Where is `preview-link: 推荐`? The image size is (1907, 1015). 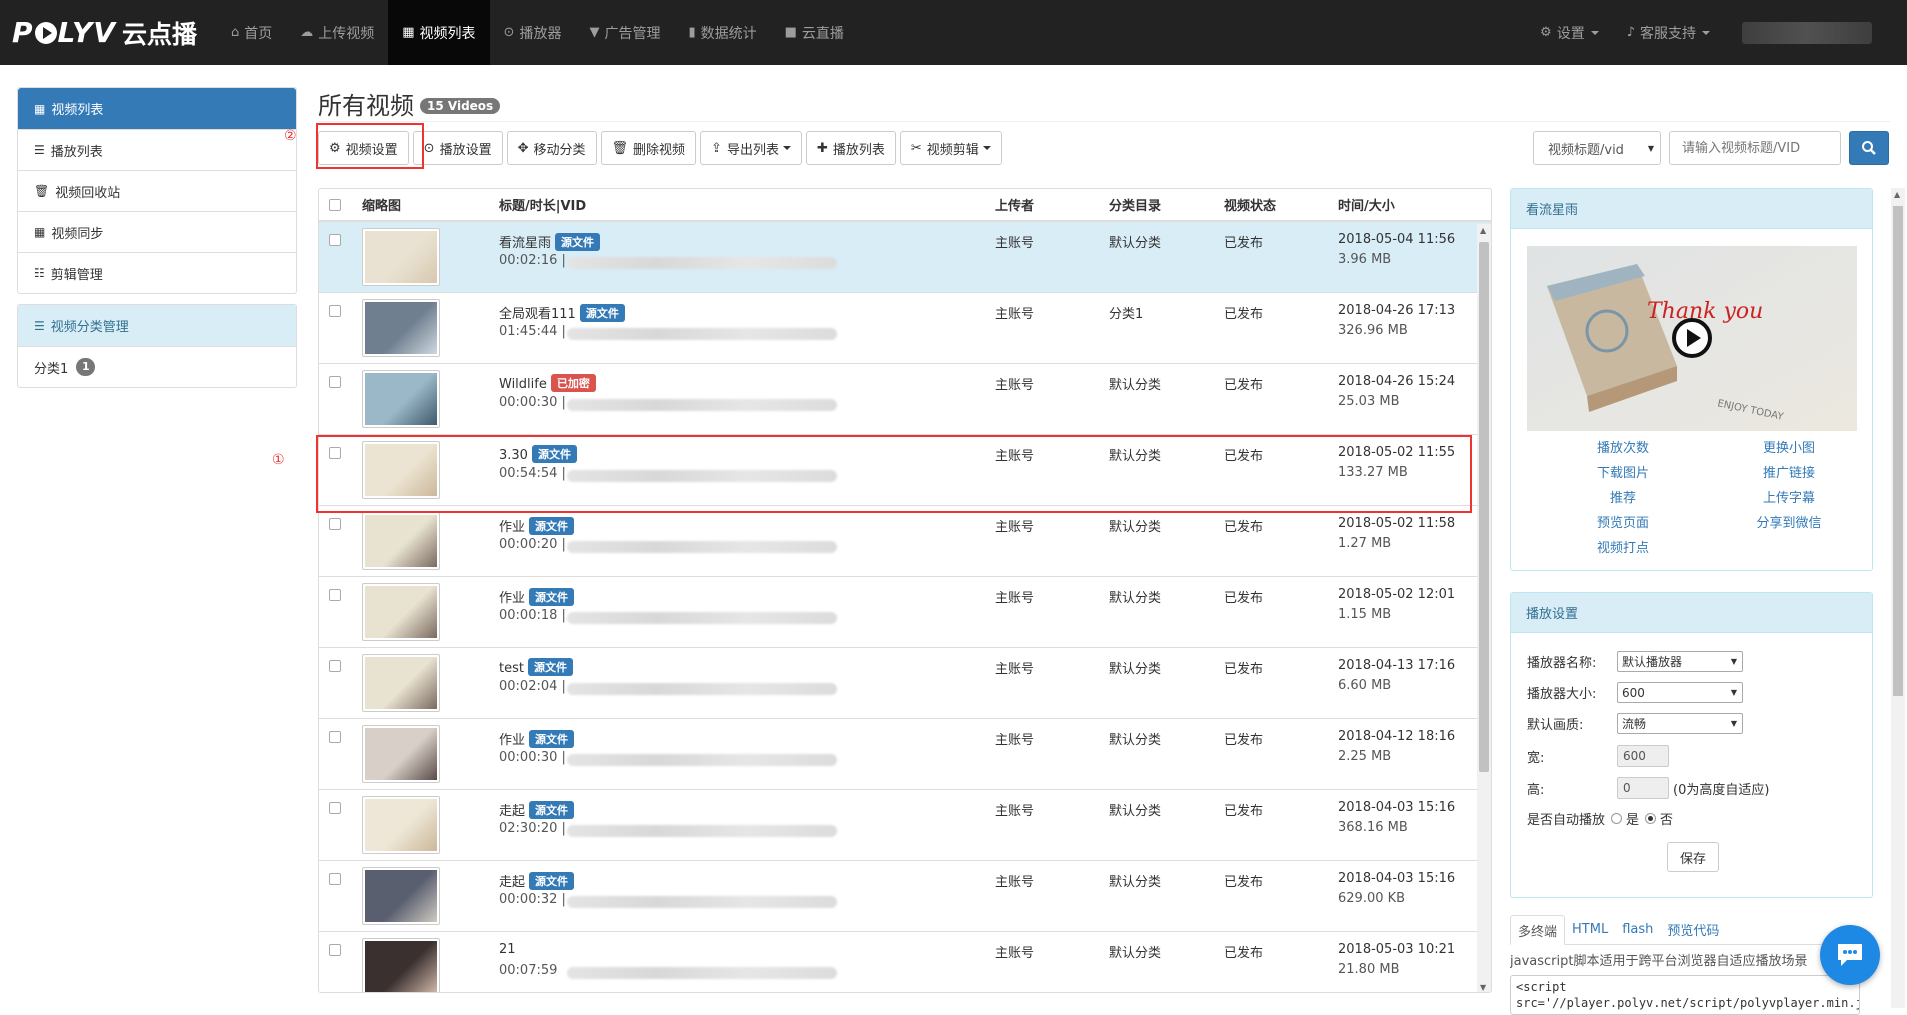
preview-link: 推荐 is located at coordinates (1623, 496).